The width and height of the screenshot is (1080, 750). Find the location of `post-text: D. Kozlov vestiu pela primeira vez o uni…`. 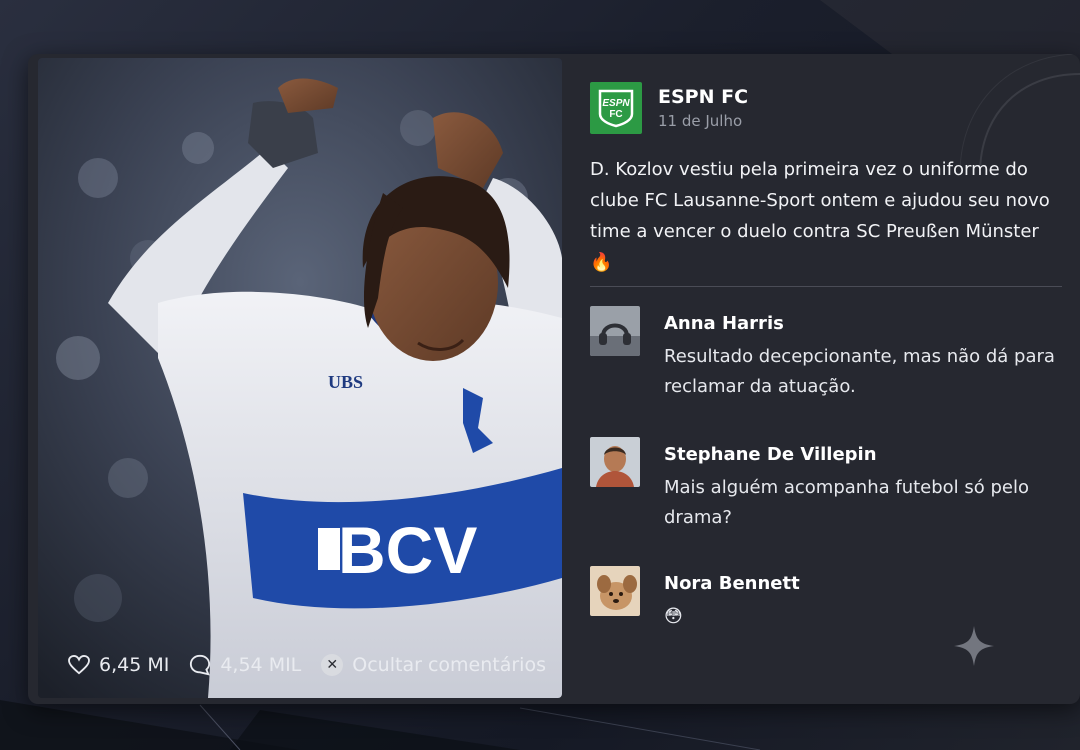

post-text: D. Kozlov vestiu pela primeira vez o uni… is located at coordinates (820, 200).